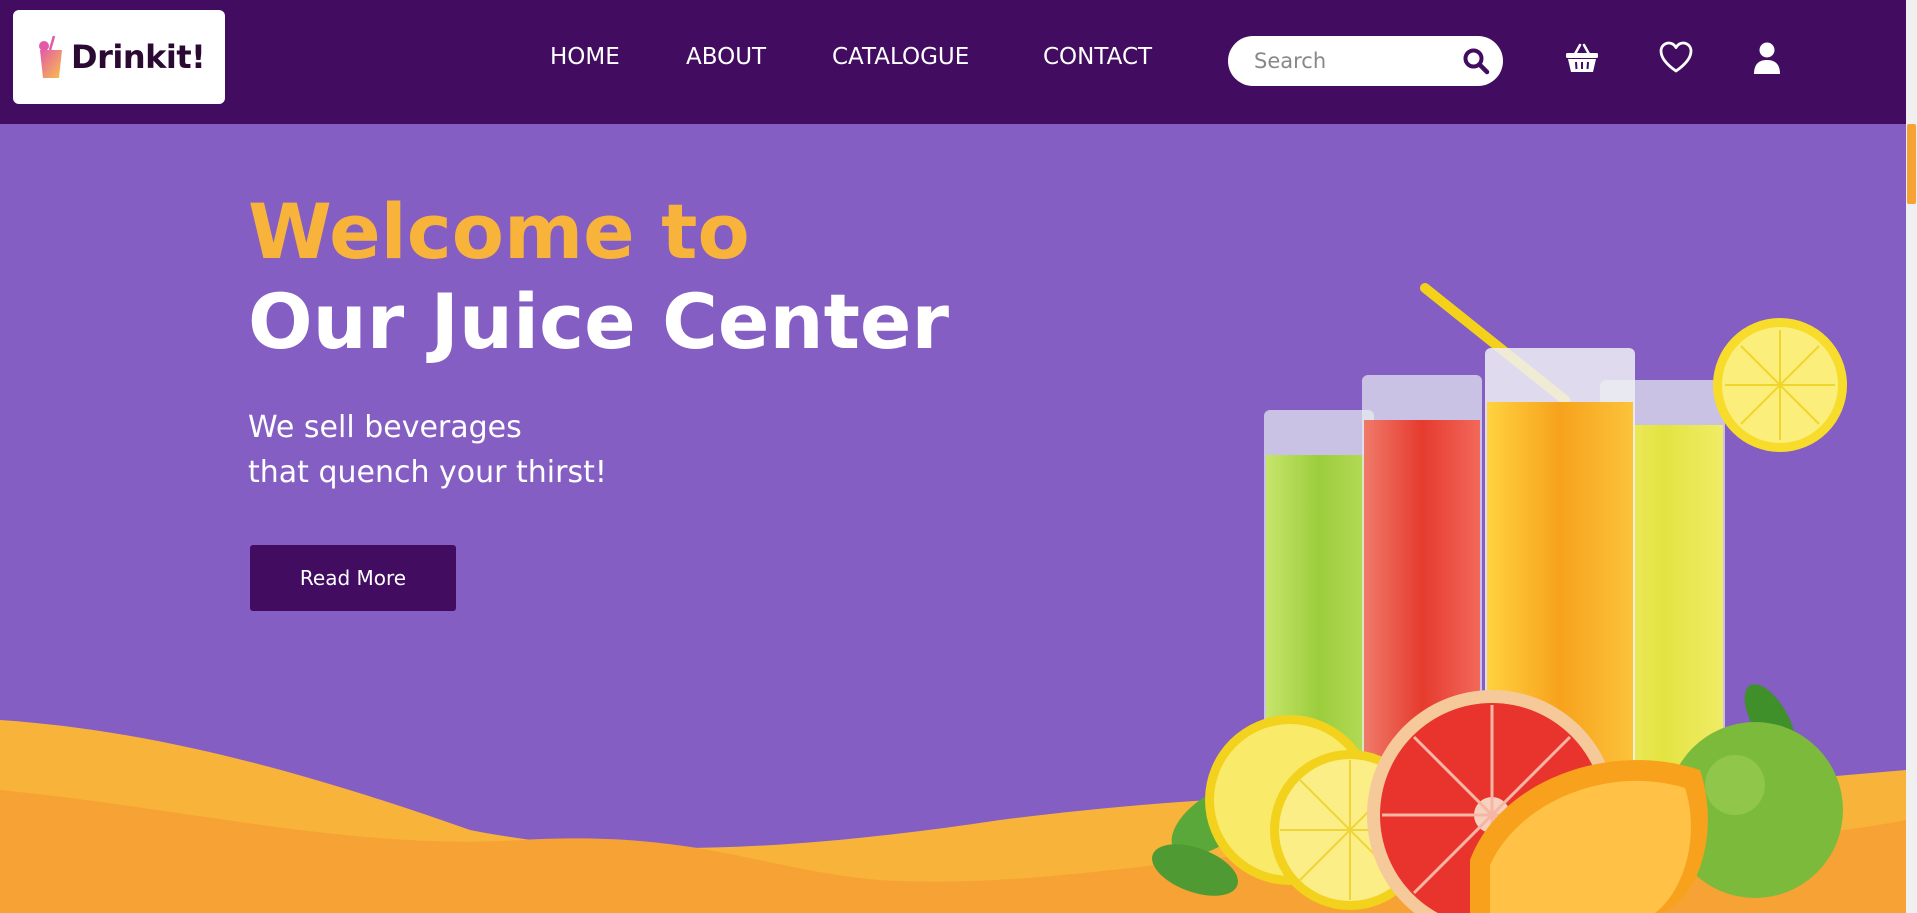 Image resolution: width=1917 pixels, height=913 pixels. Describe the element at coordinates (1911, 164) in the screenshot. I see `scrollbar-thumb` at that location.